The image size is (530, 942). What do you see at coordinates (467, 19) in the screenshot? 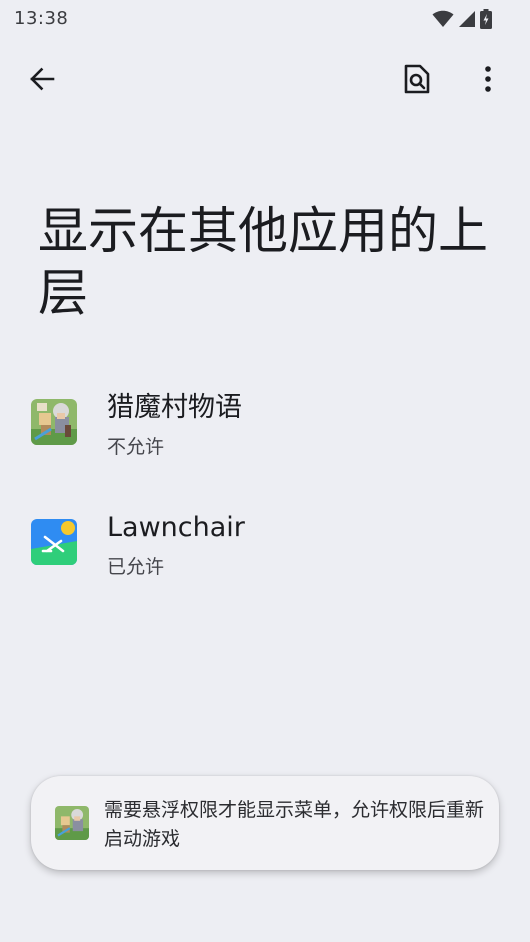
I see `signal-icon` at bounding box center [467, 19].